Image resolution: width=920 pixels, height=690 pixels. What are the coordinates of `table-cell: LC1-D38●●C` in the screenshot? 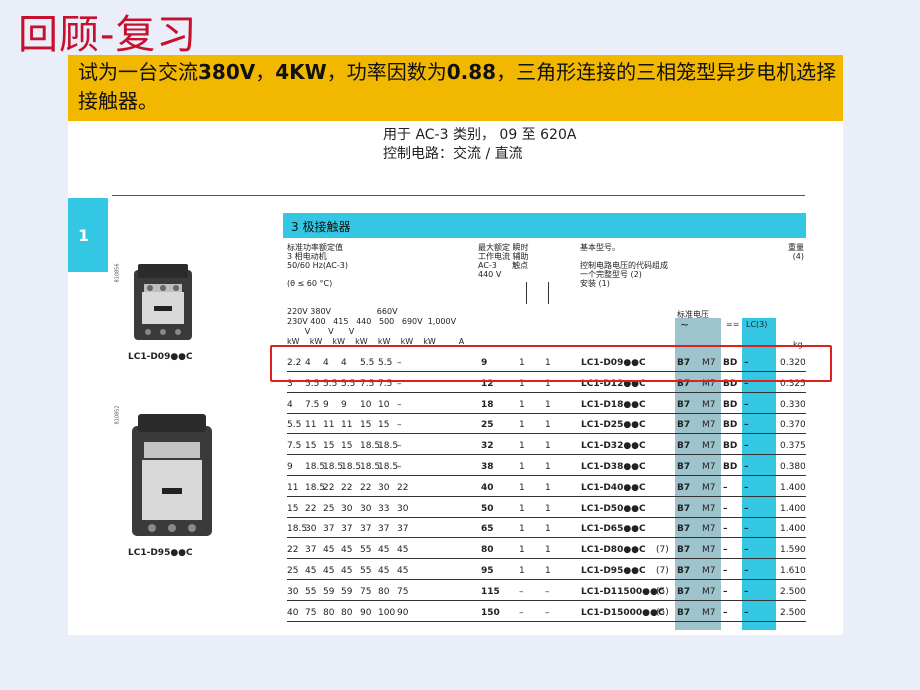 It's located at (613, 467).